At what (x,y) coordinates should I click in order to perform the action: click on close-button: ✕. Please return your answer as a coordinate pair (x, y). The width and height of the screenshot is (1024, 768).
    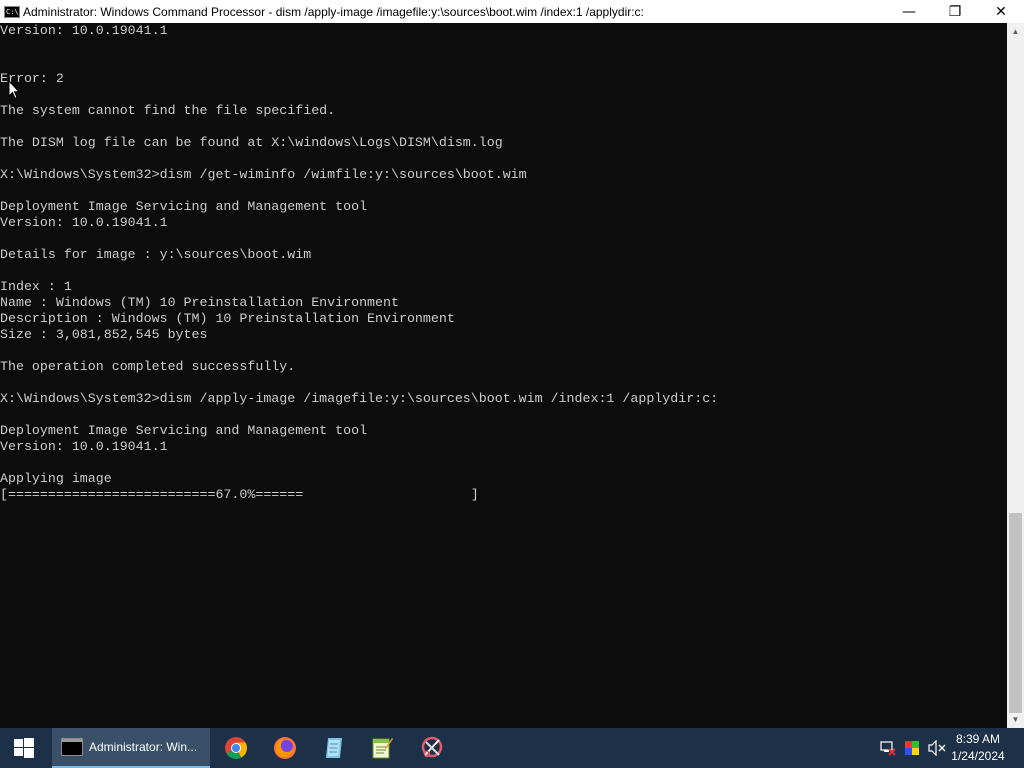
    Looking at the image, I should click on (1001, 11).